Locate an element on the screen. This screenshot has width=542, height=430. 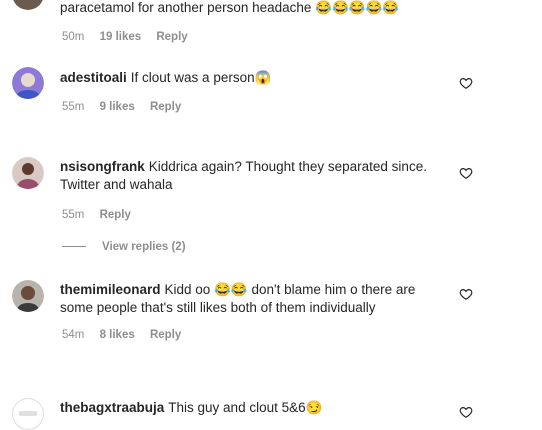
username: adestitoali is located at coordinates (93, 77).